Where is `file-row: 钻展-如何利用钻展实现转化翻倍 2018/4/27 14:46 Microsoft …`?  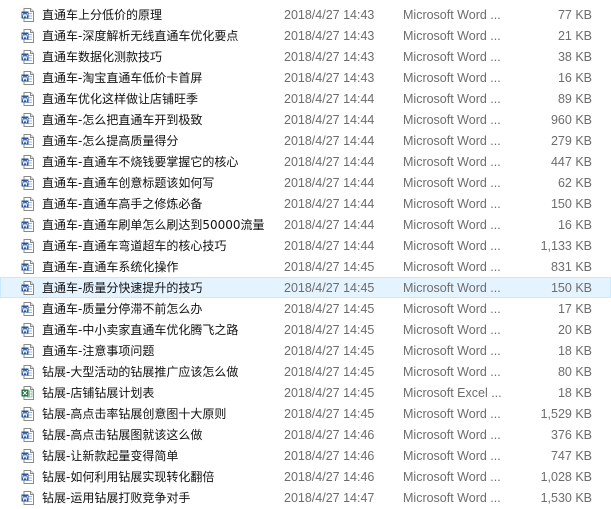 file-row: 钻展-如何利用钻展实现转化翻倍 2018/4/27 14:46 Microsoft … is located at coordinates (305, 476).